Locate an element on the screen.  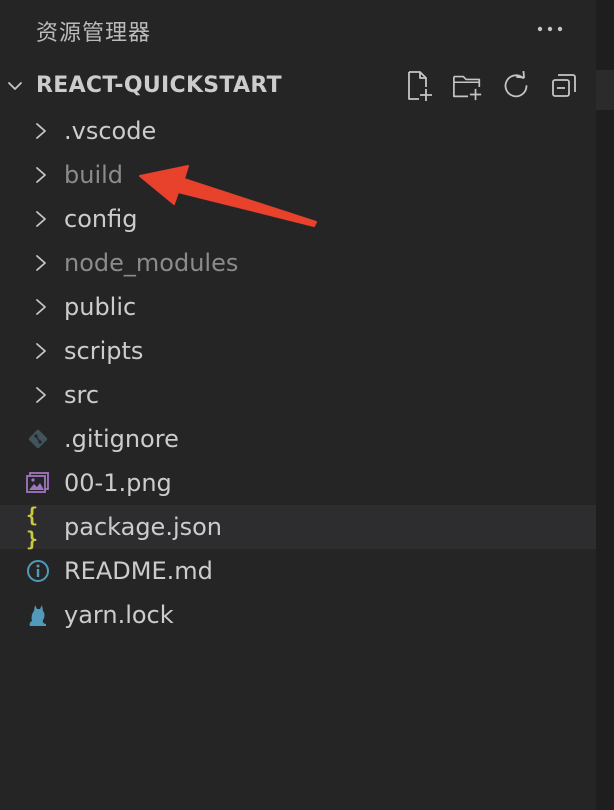
explorer-title: 资源管理器 is located at coordinates (94, 33).